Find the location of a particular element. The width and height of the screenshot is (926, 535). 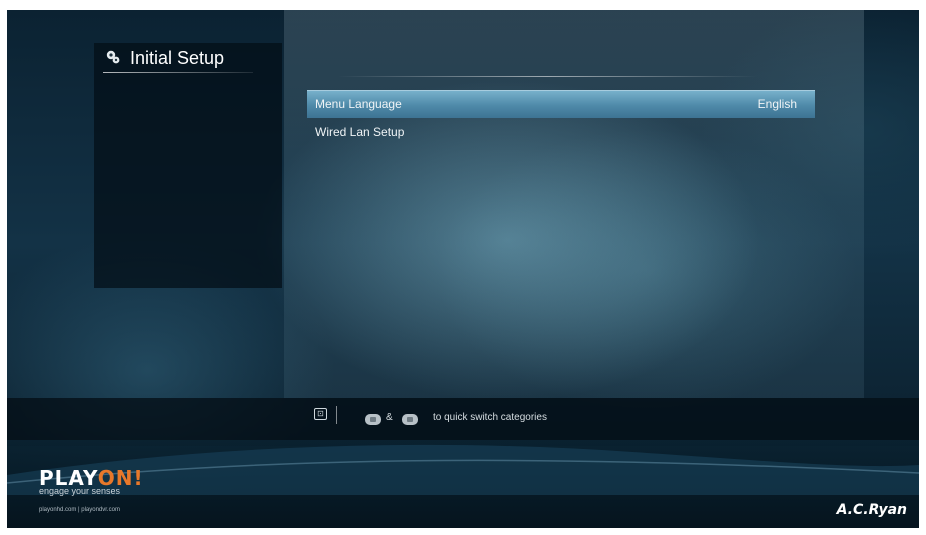

title-divider is located at coordinates (178, 72).